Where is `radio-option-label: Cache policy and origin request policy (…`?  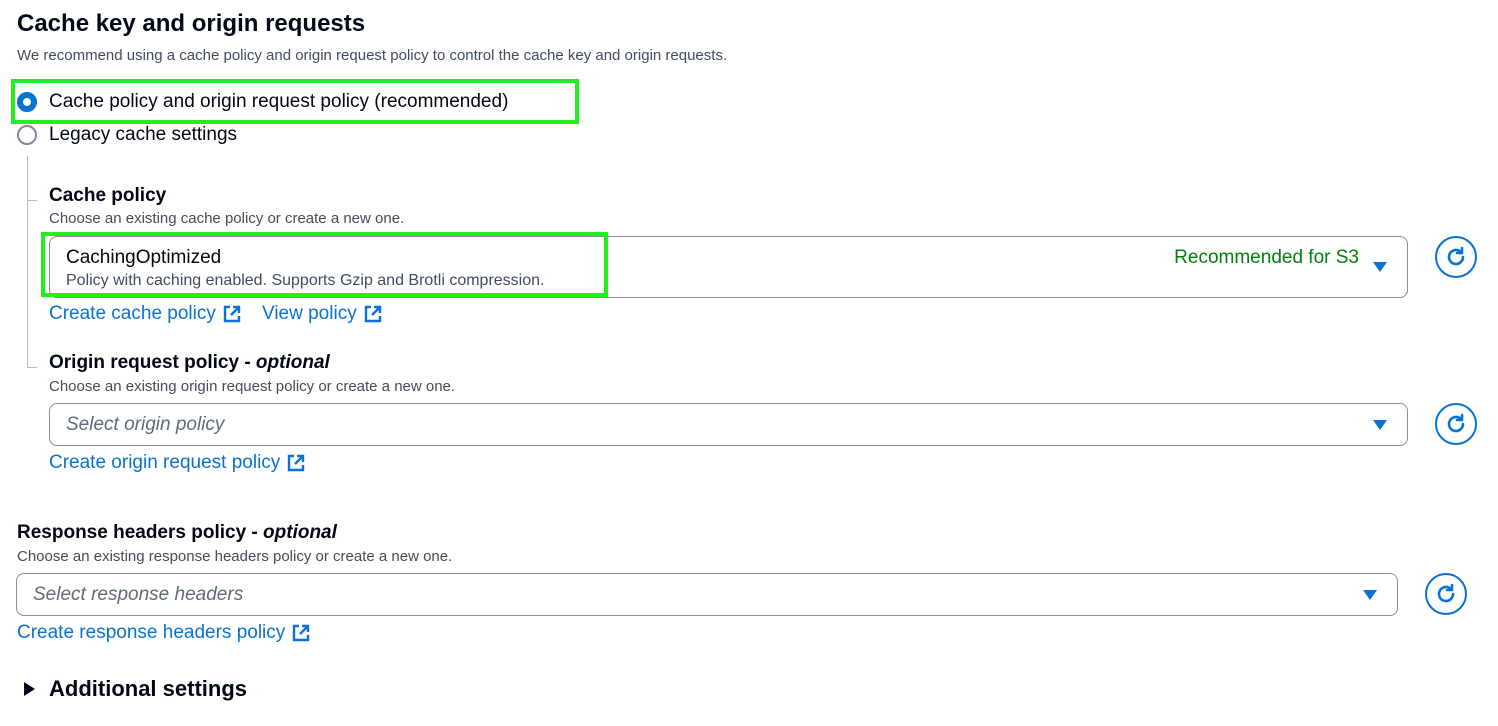 radio-option-label: Cache policy and origin request policy (… is located at coordinates (279, 101).